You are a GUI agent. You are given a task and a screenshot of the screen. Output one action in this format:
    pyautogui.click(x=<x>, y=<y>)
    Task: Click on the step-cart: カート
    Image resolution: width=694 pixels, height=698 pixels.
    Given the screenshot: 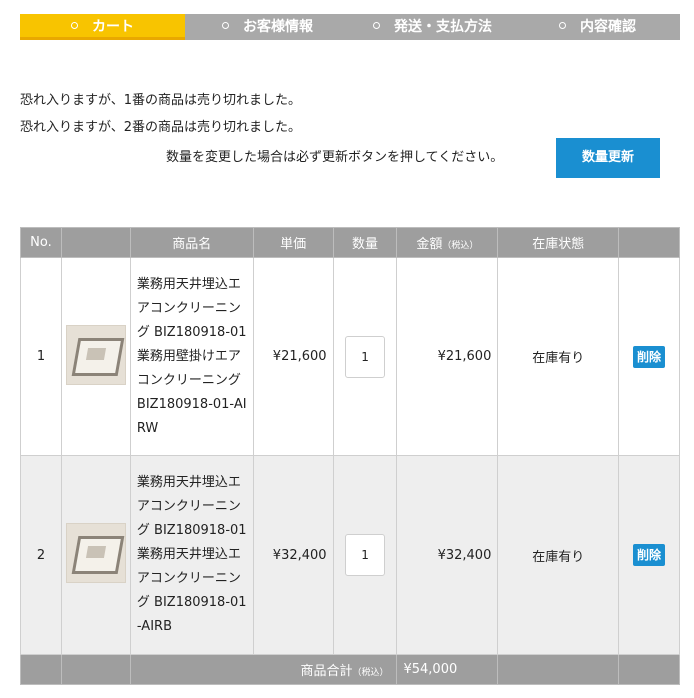 What is the action you would take?
    pyautogui.click(x=102, y=27)
    